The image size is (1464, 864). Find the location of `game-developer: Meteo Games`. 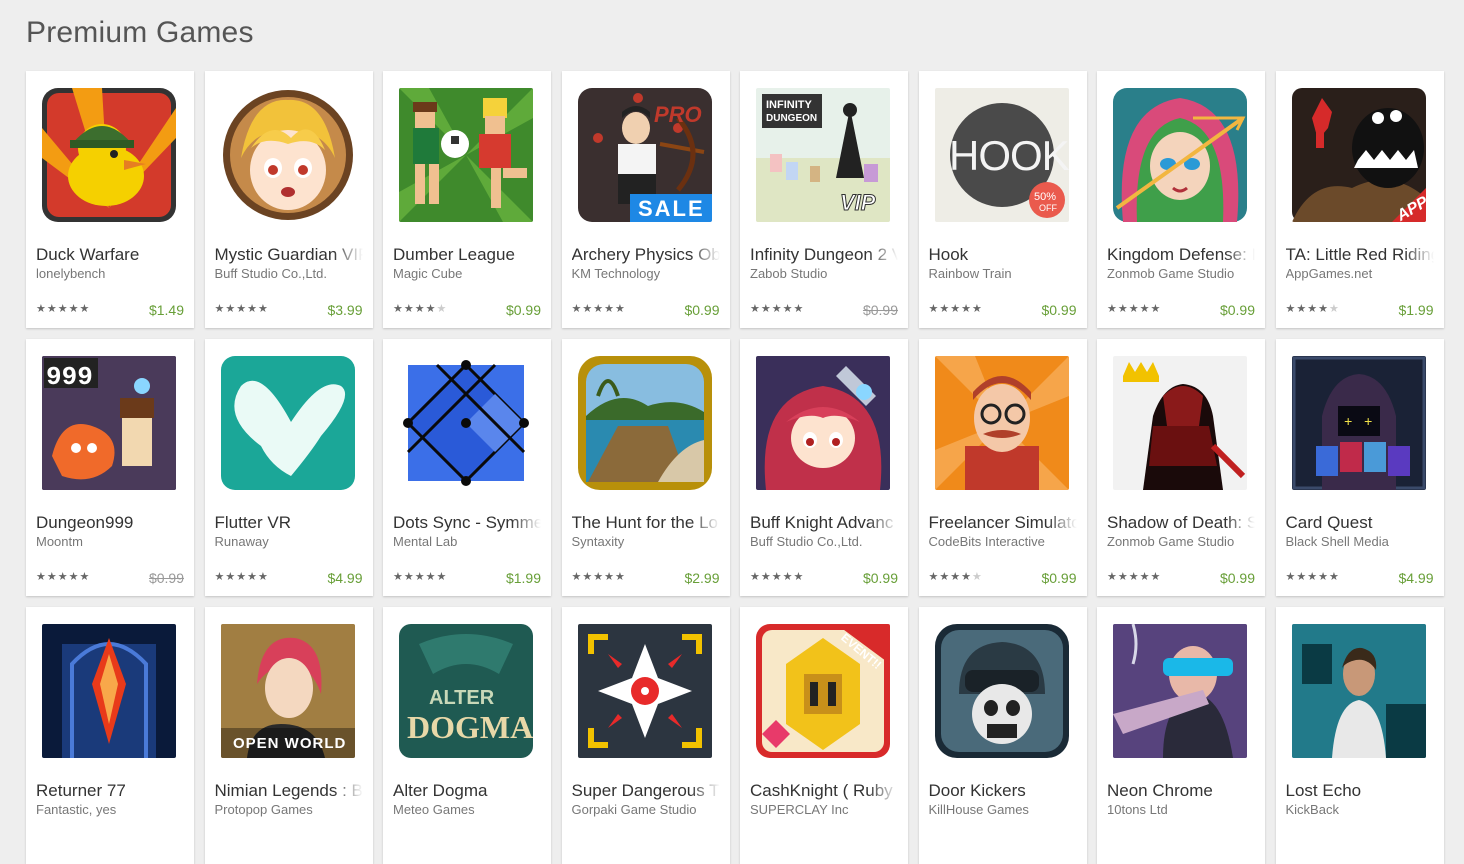

game-developer: Meteo Games is located at coordinates (467, 809).